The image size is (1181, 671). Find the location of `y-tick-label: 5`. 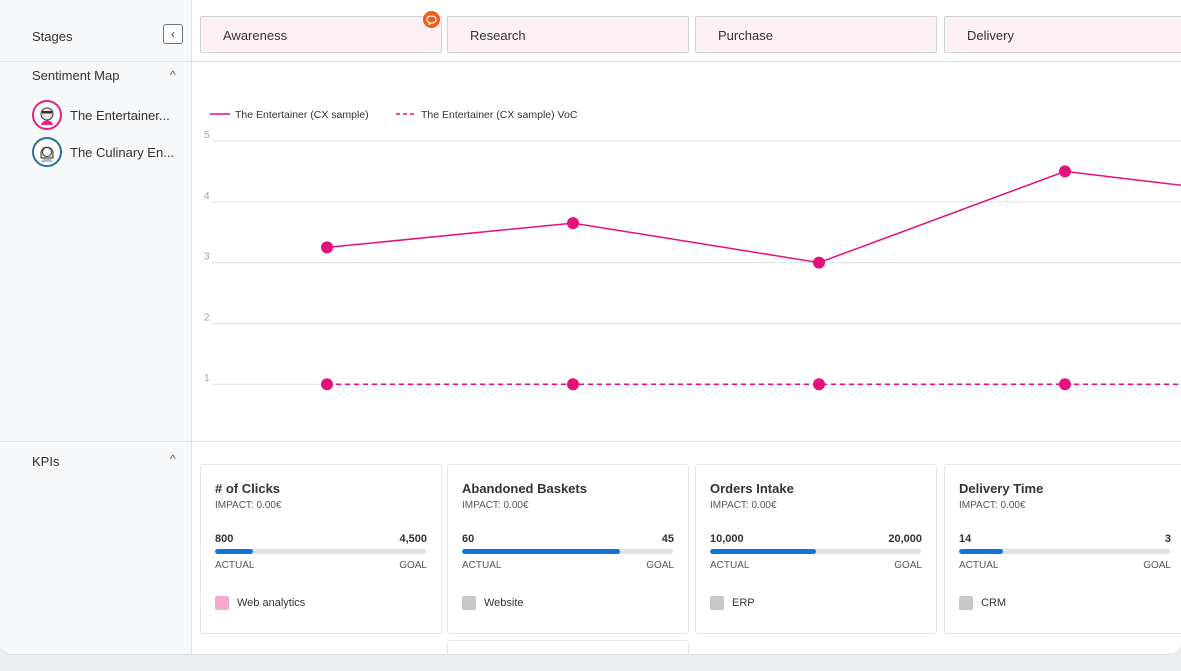

y-tick-label: 5 is located at coordinates (207, 135).